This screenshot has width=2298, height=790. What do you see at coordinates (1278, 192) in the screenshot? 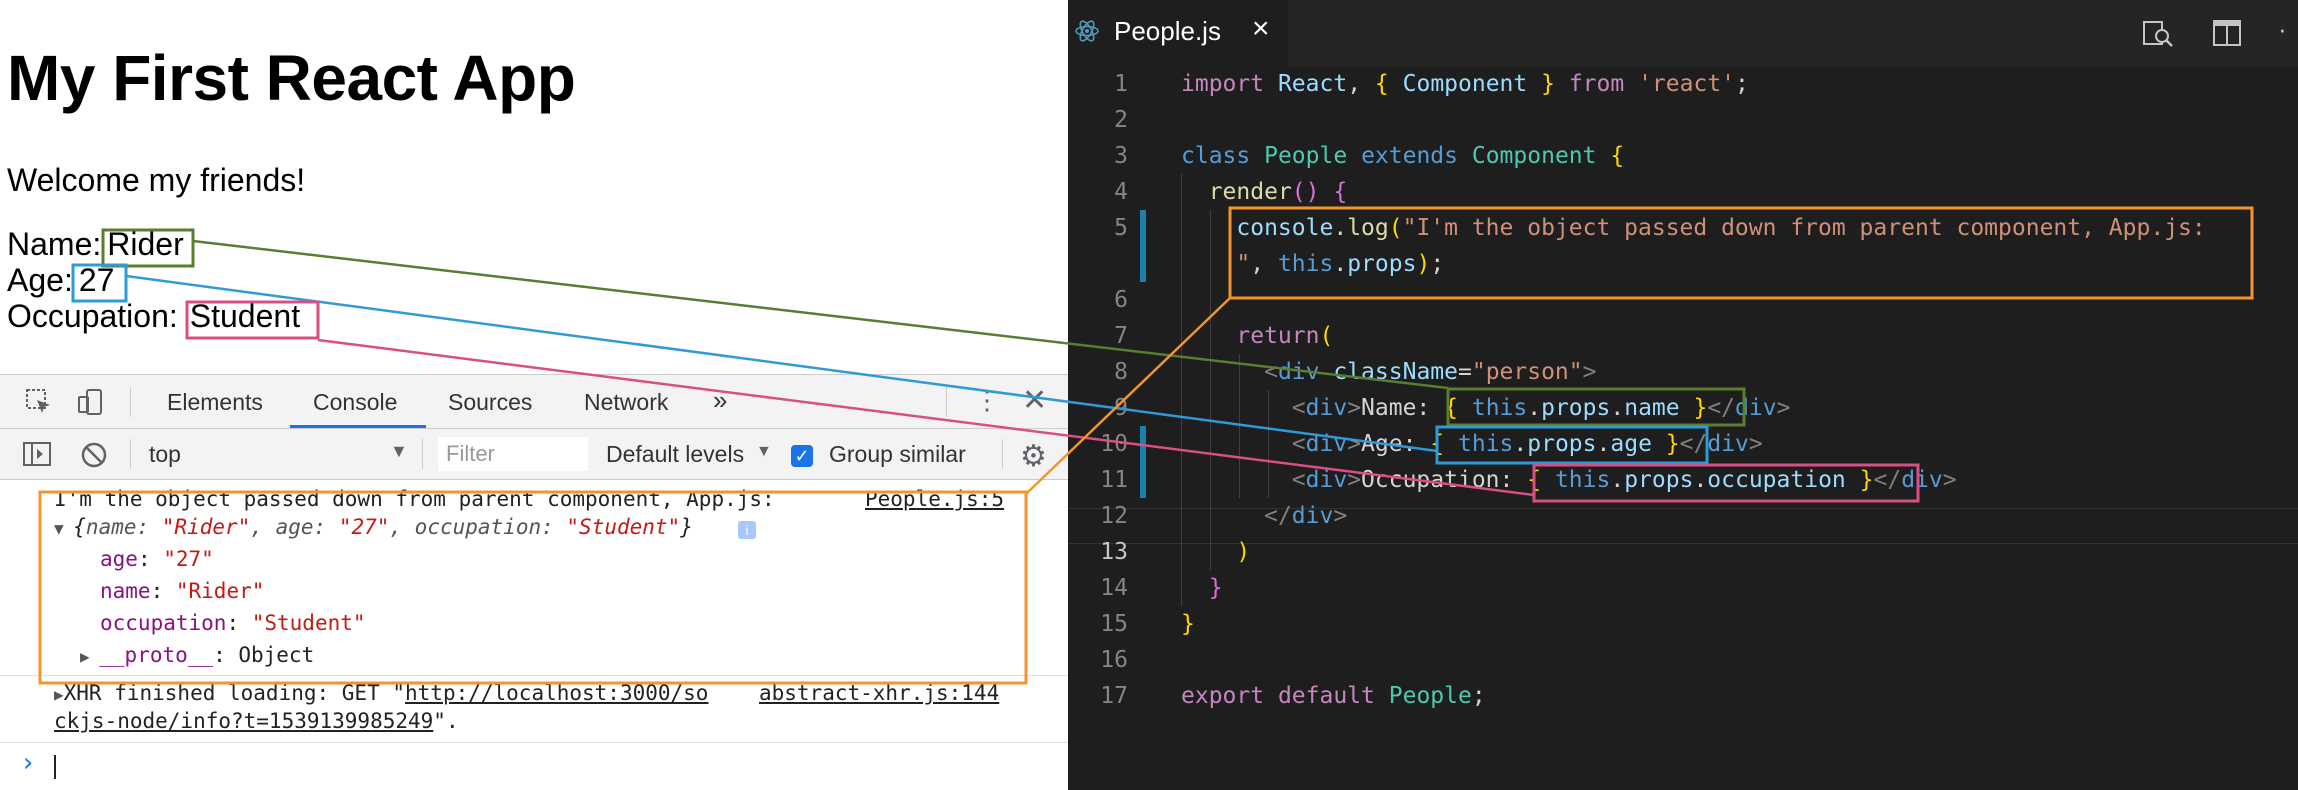
I see `code-line-4: render() {` at bounding box center [1278, 192].